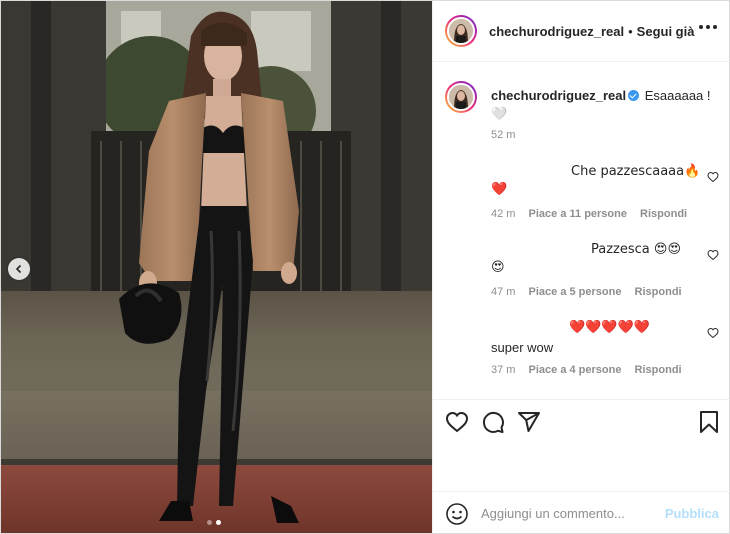 This screenshot has height=534, width=730. I want to click on caption-text-block: chechurodriguez_real Esaaaaaa ! 🤍, so click(606, 105).